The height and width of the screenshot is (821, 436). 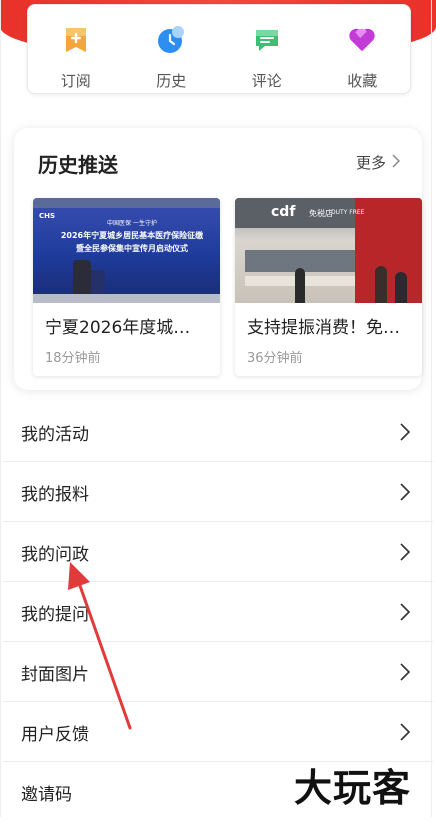 What do you see at coordinates (219, 49) in the screenshot?
I see `quick-entry-card: 订阅 历史 评论 收藏` at bounding box center [219, 49].